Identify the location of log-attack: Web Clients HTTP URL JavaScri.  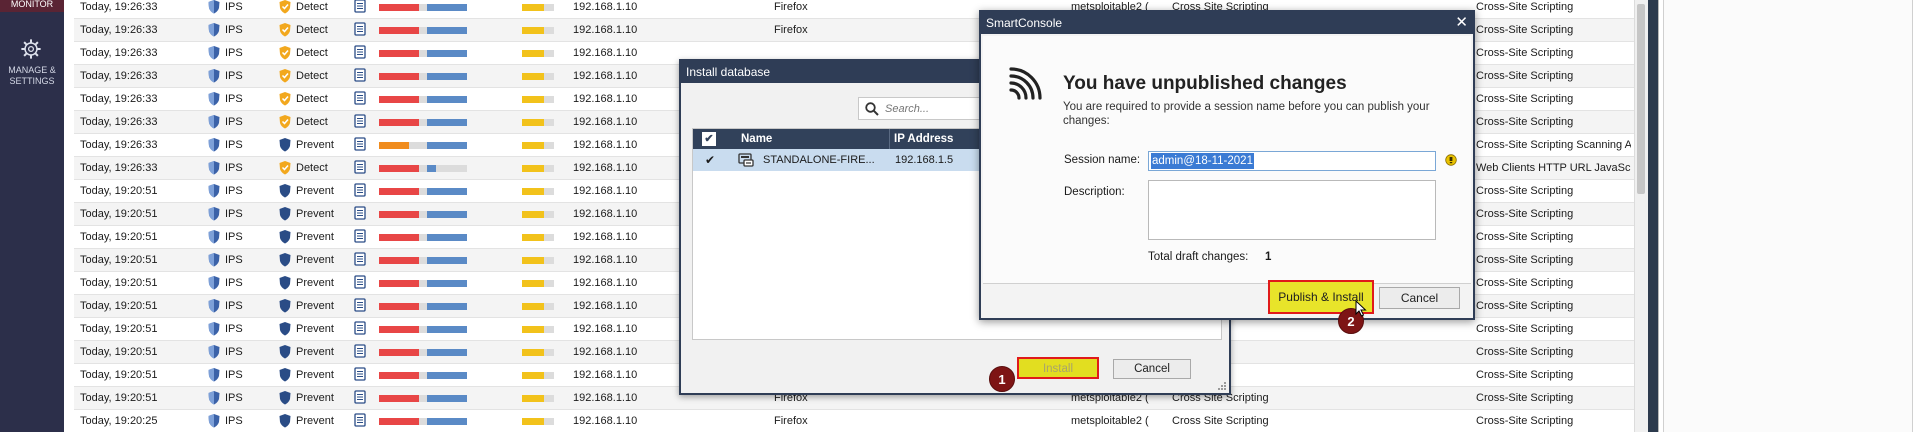
(1553, 168).